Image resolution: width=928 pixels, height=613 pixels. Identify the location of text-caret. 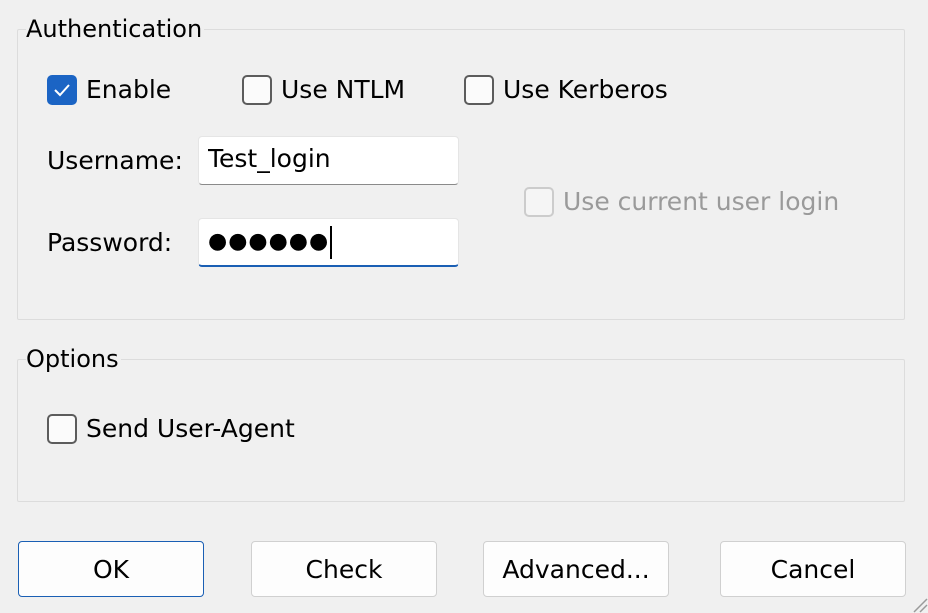
(331, 242).